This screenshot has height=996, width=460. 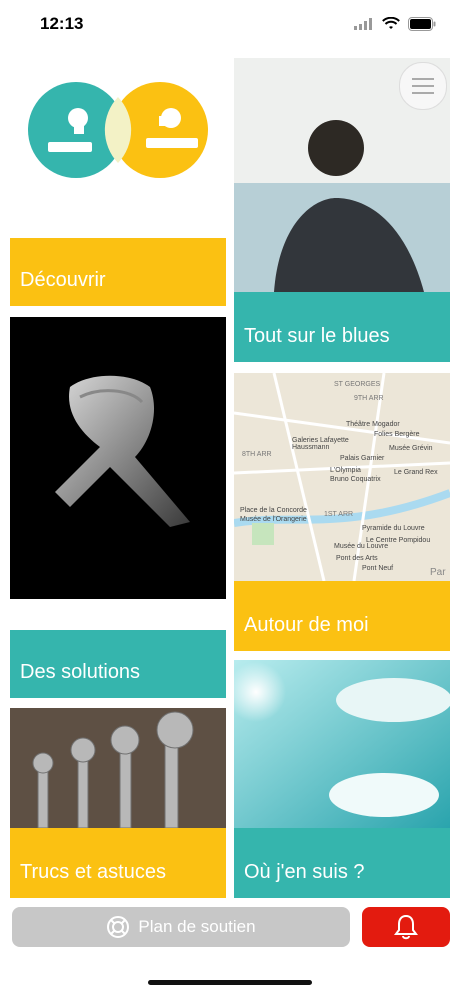 I want to click on map-label-louvre: Musée du Louvre, so click(x=361, y=546).